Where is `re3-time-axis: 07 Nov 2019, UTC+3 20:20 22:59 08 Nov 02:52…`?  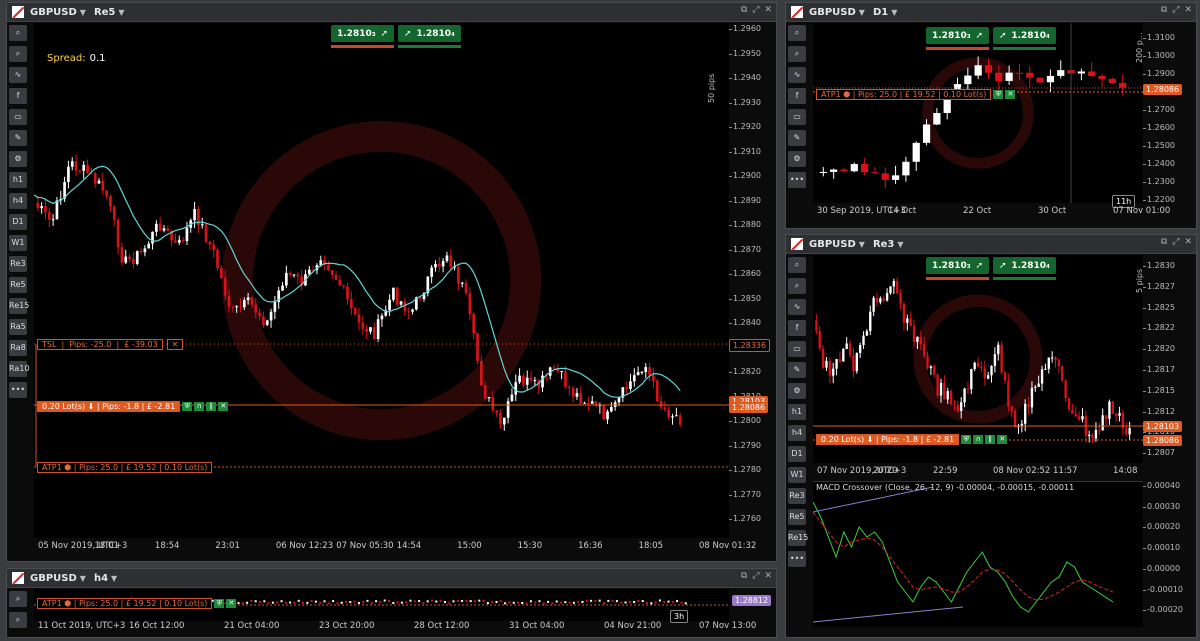 re3-time-axis: 07 Nov 2019, UTC+3 20:20 22:59 08 Nov 02:52… is located at coordinates (978, 472).